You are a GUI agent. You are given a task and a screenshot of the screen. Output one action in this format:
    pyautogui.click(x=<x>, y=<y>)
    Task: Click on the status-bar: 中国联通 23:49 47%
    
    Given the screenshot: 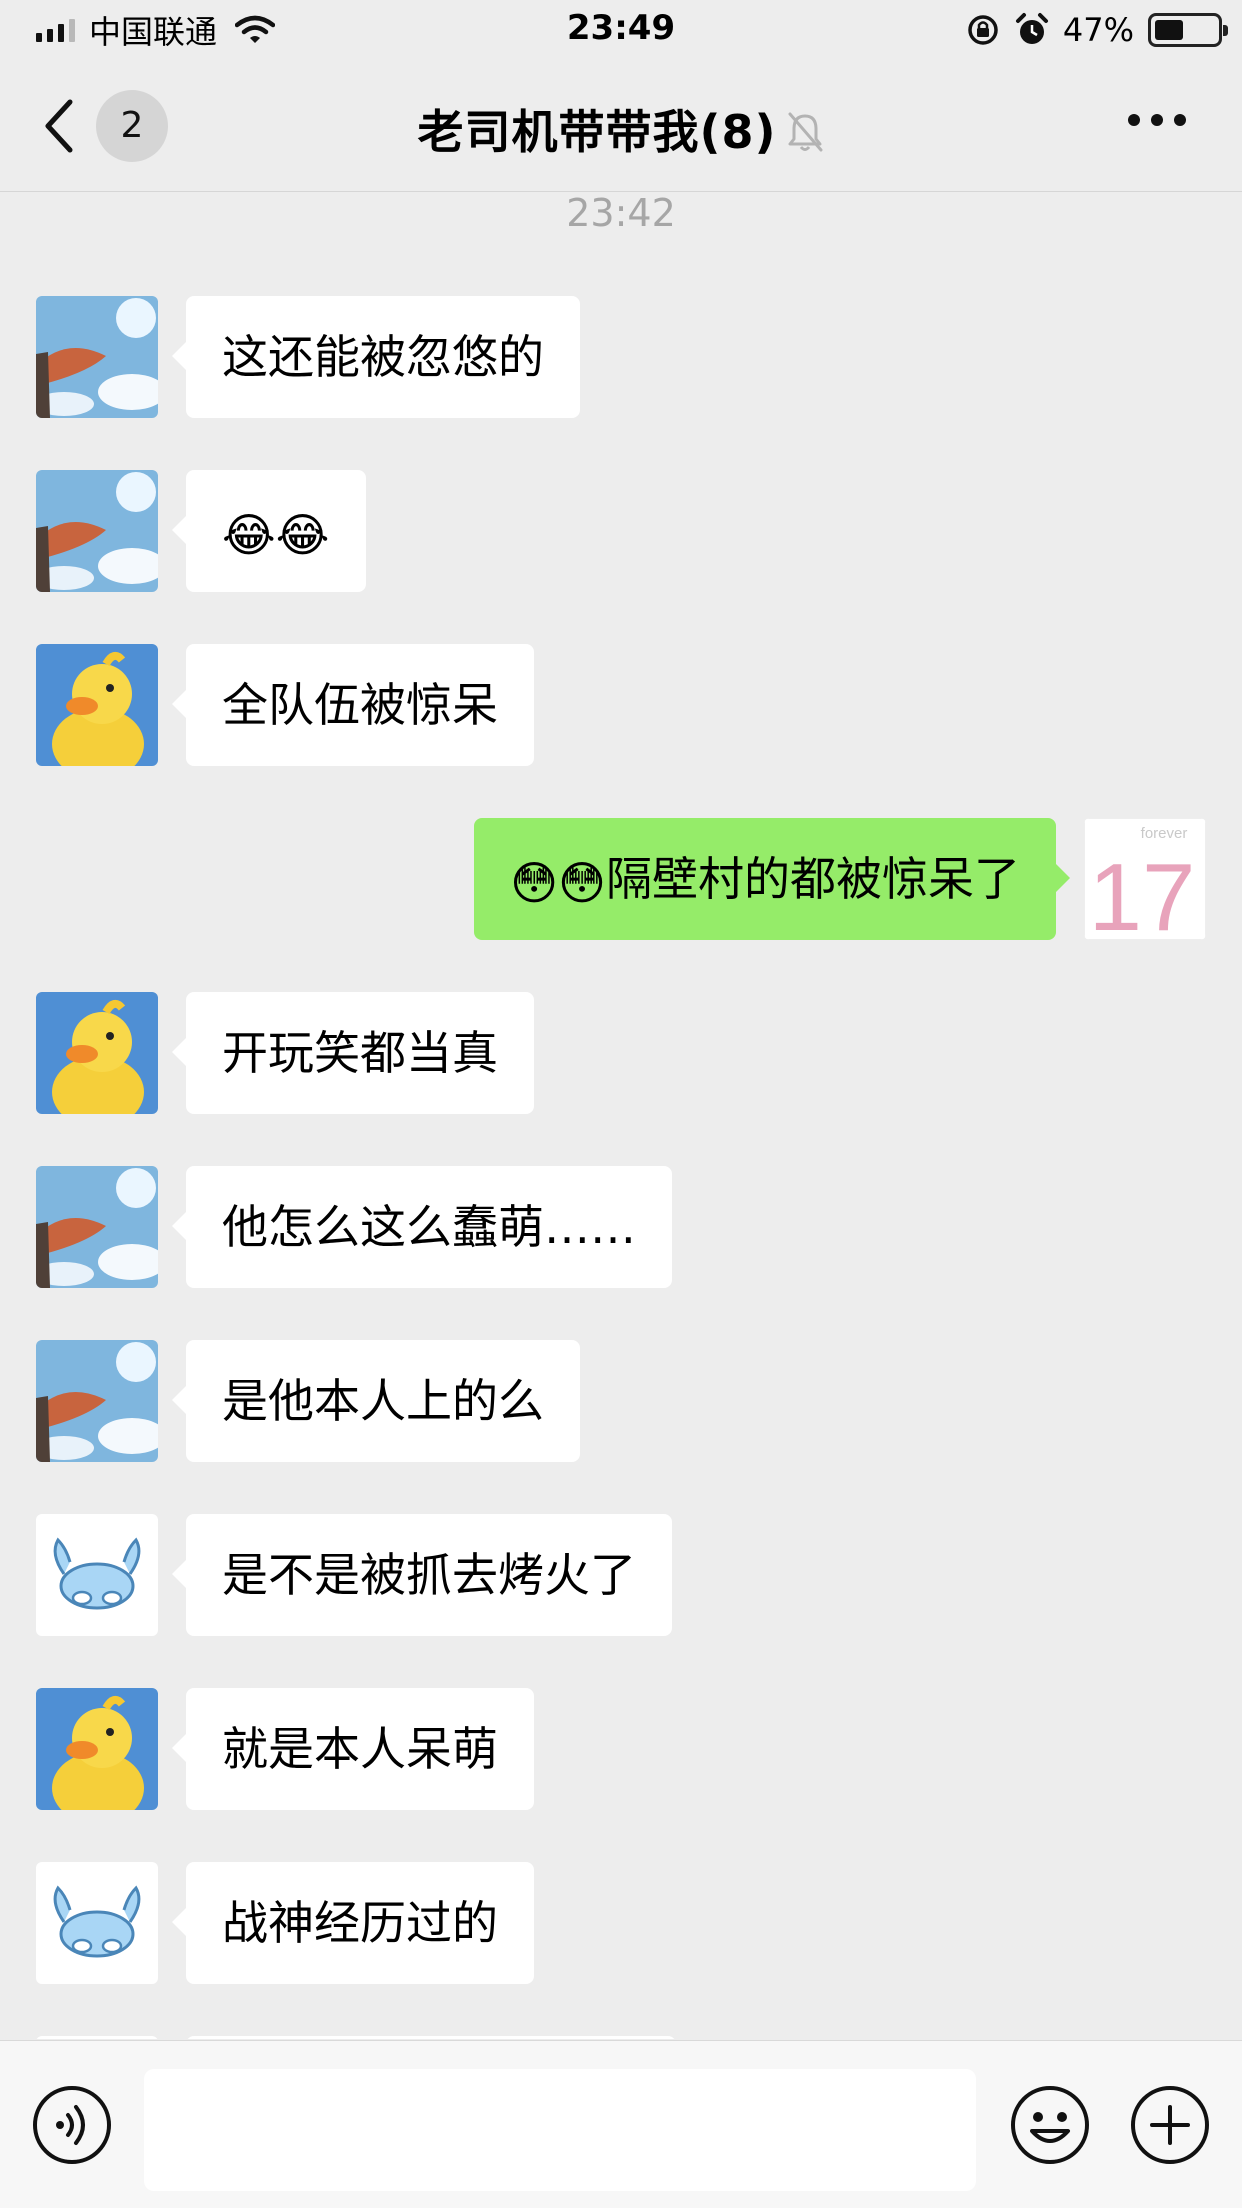 What is the action you would take?
    pyautogui.click(x=621, y=30)
    